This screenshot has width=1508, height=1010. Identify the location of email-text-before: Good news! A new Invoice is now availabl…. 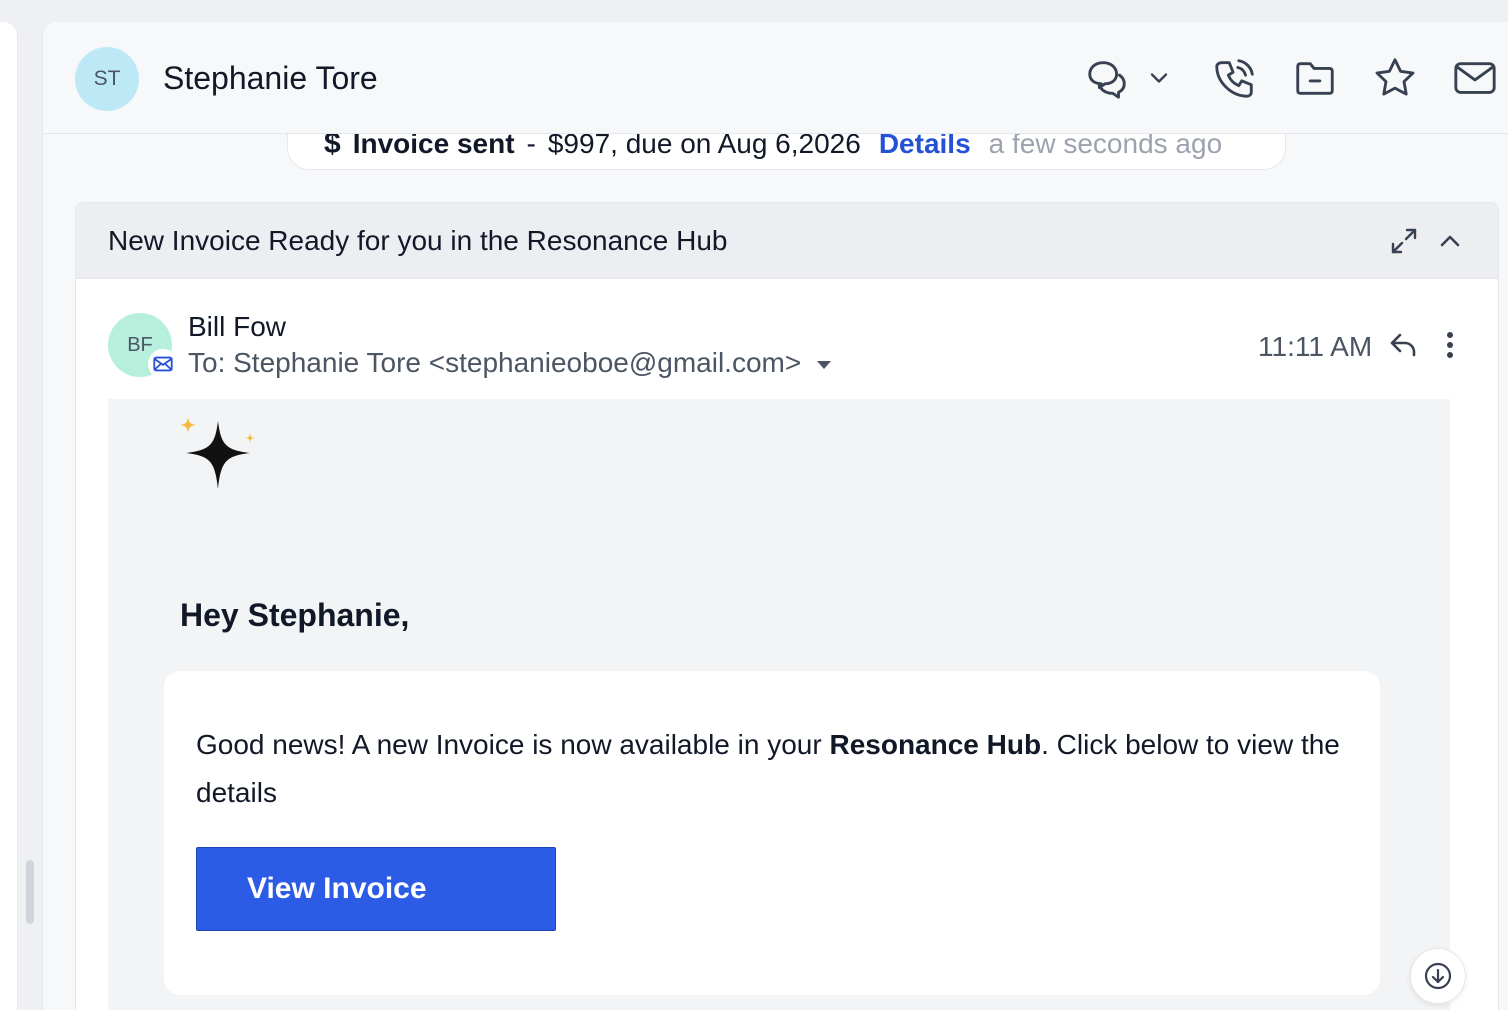
(513, 744).